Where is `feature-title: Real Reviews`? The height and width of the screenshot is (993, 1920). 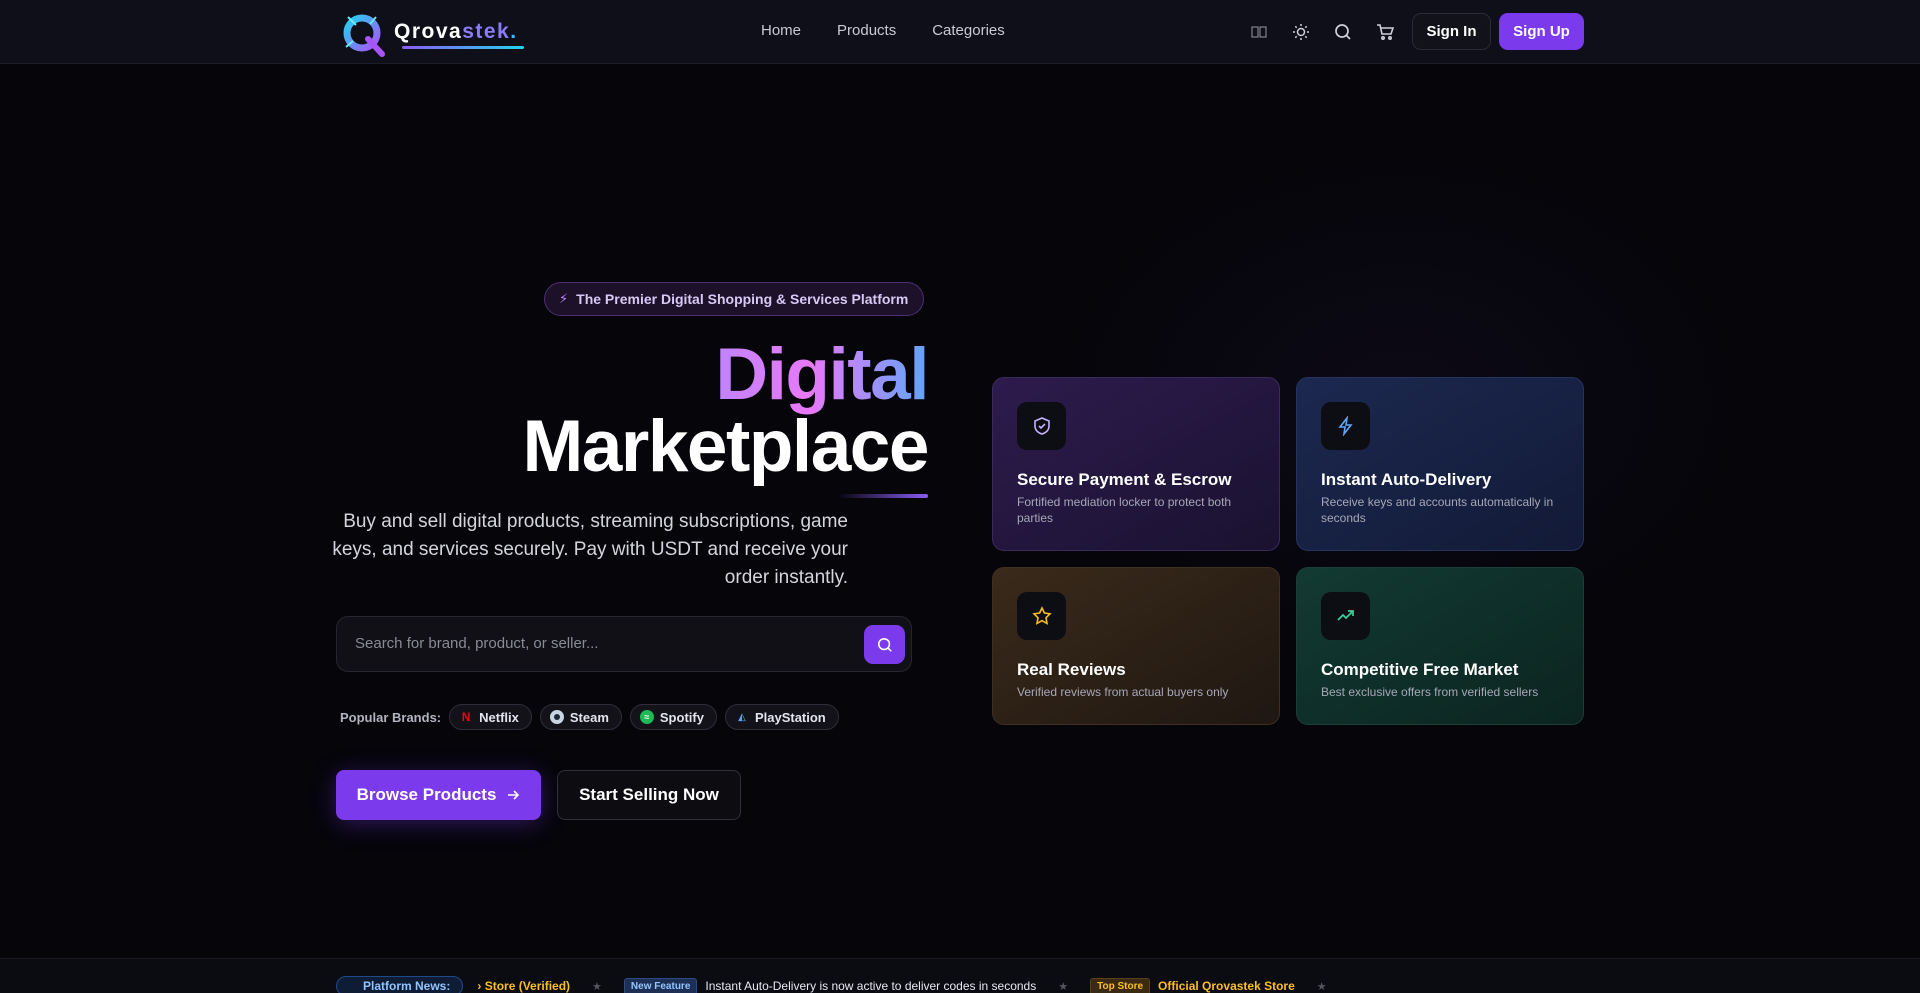 feature-title: Real Reviews is located at coordinates (1071, 669).